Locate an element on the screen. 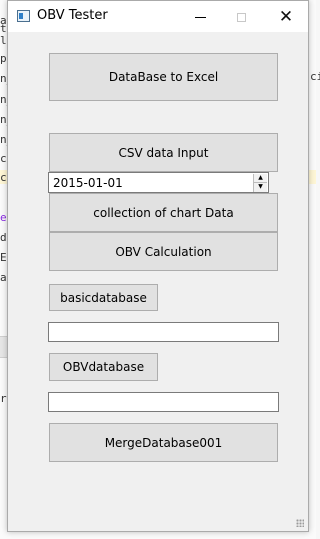 This screenshot has height=539, width=320. basicdatabase-button: basicdatabase is located at coordinates (103, 297).